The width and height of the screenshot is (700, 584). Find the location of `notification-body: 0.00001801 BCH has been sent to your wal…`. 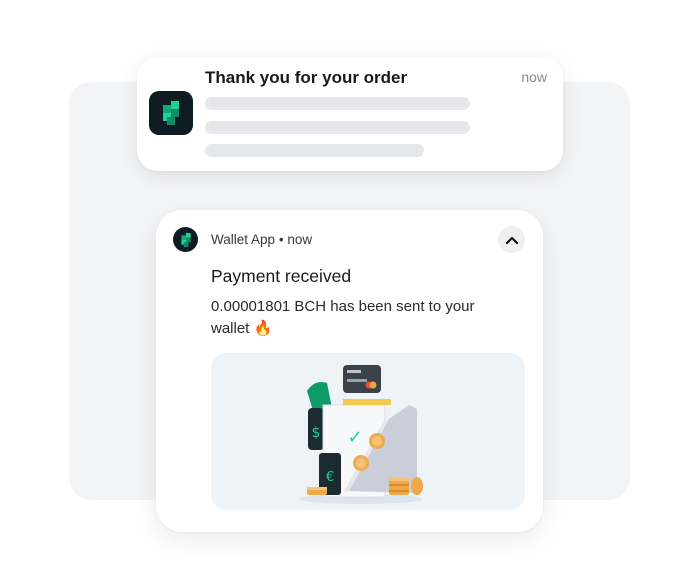

notification-body: 0.00001801 BCH has been sent to your wal… is located at coordinates (361, 318).